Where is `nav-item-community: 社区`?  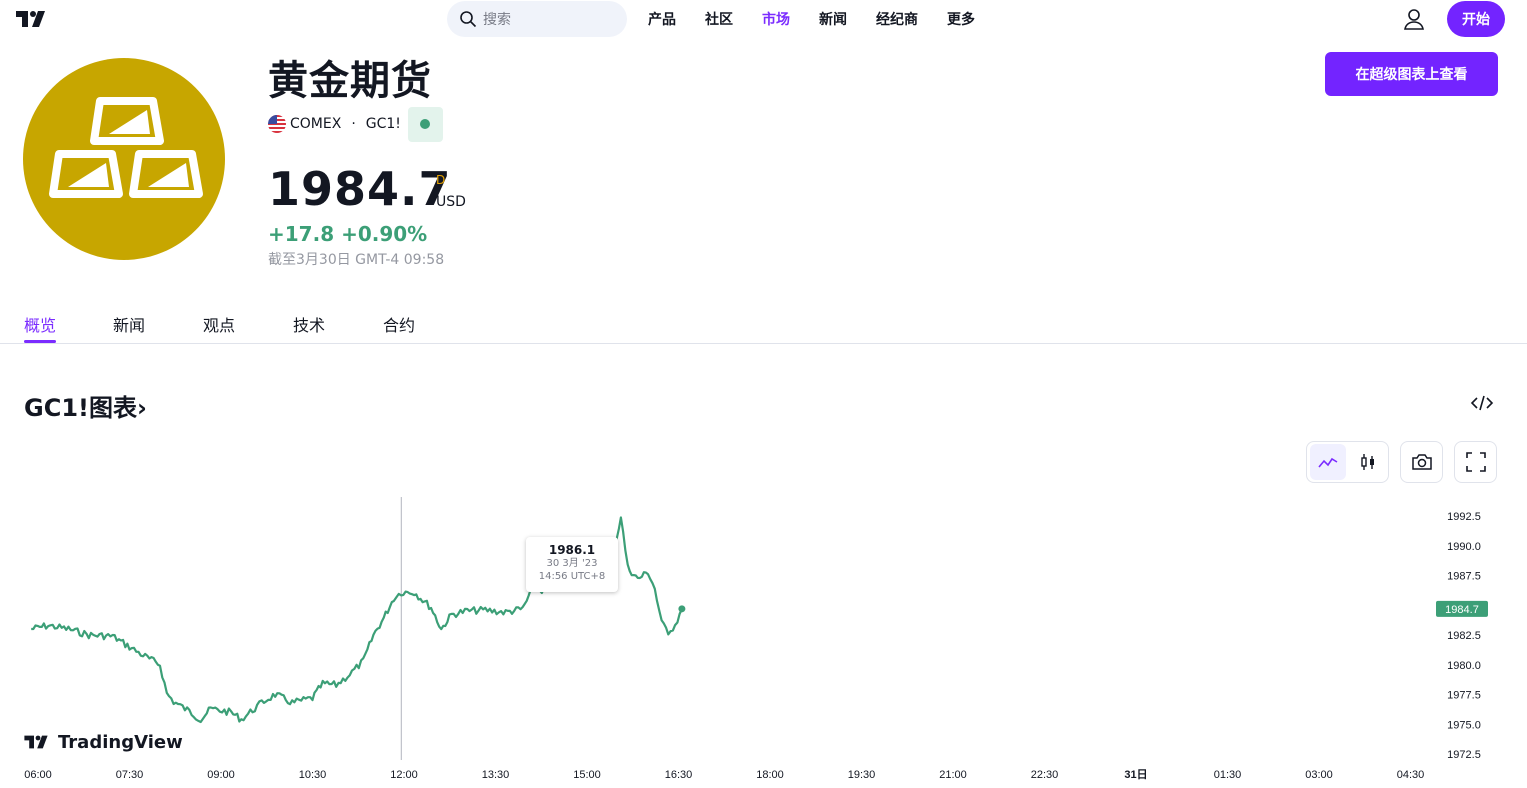
nav-item-community: 社区 is located at coordinates (719, 19).